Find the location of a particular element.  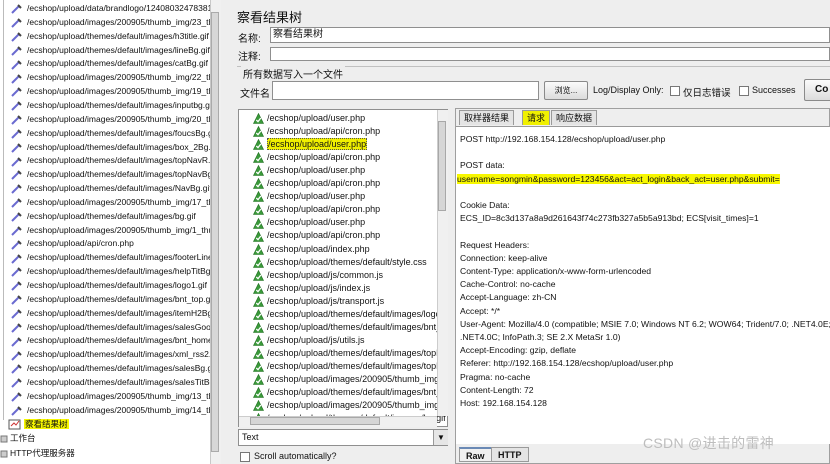

request-line: POST data: is located at coordinates (482, 165).